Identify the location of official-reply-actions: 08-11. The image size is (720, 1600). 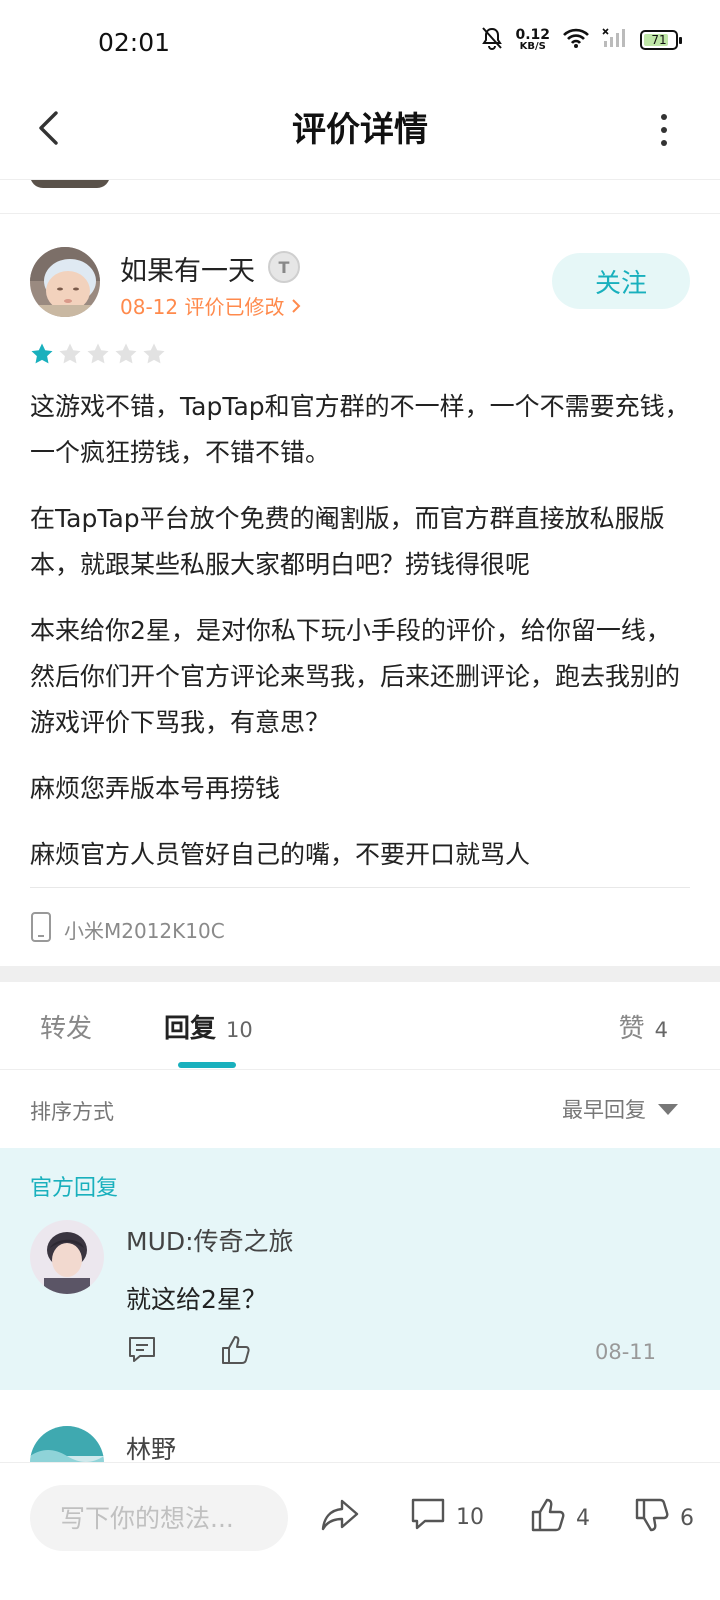
(391, 1354).